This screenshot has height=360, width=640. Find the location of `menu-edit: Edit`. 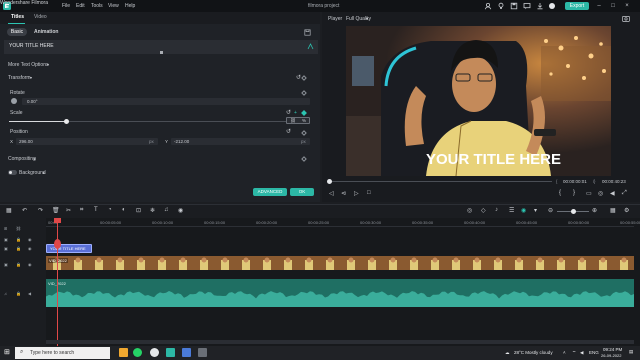

menu-edit: Edit is located at coordinates (80, 6).